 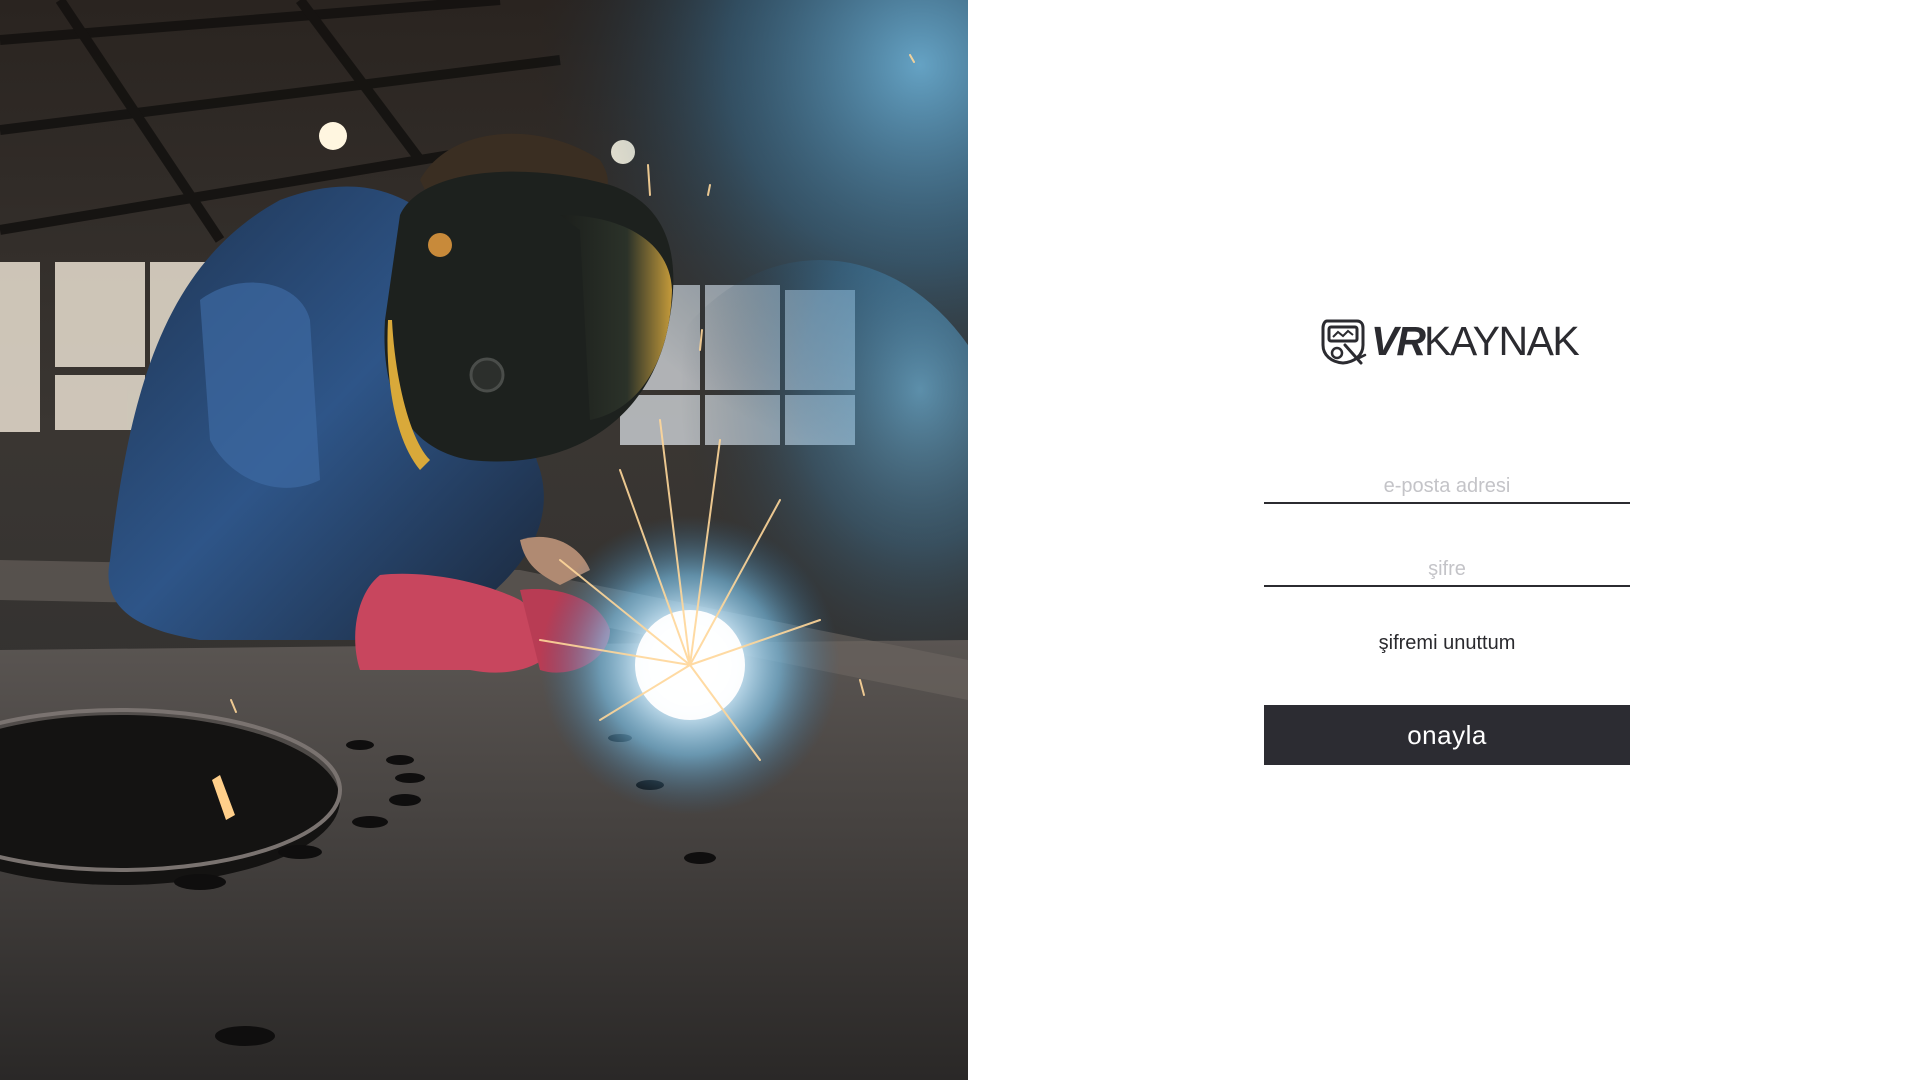 What do you see at coordinates (1501, 340) in the screenshot?
I see `brand-name-light: KAYNAK` at bounding box center [1501, 340].